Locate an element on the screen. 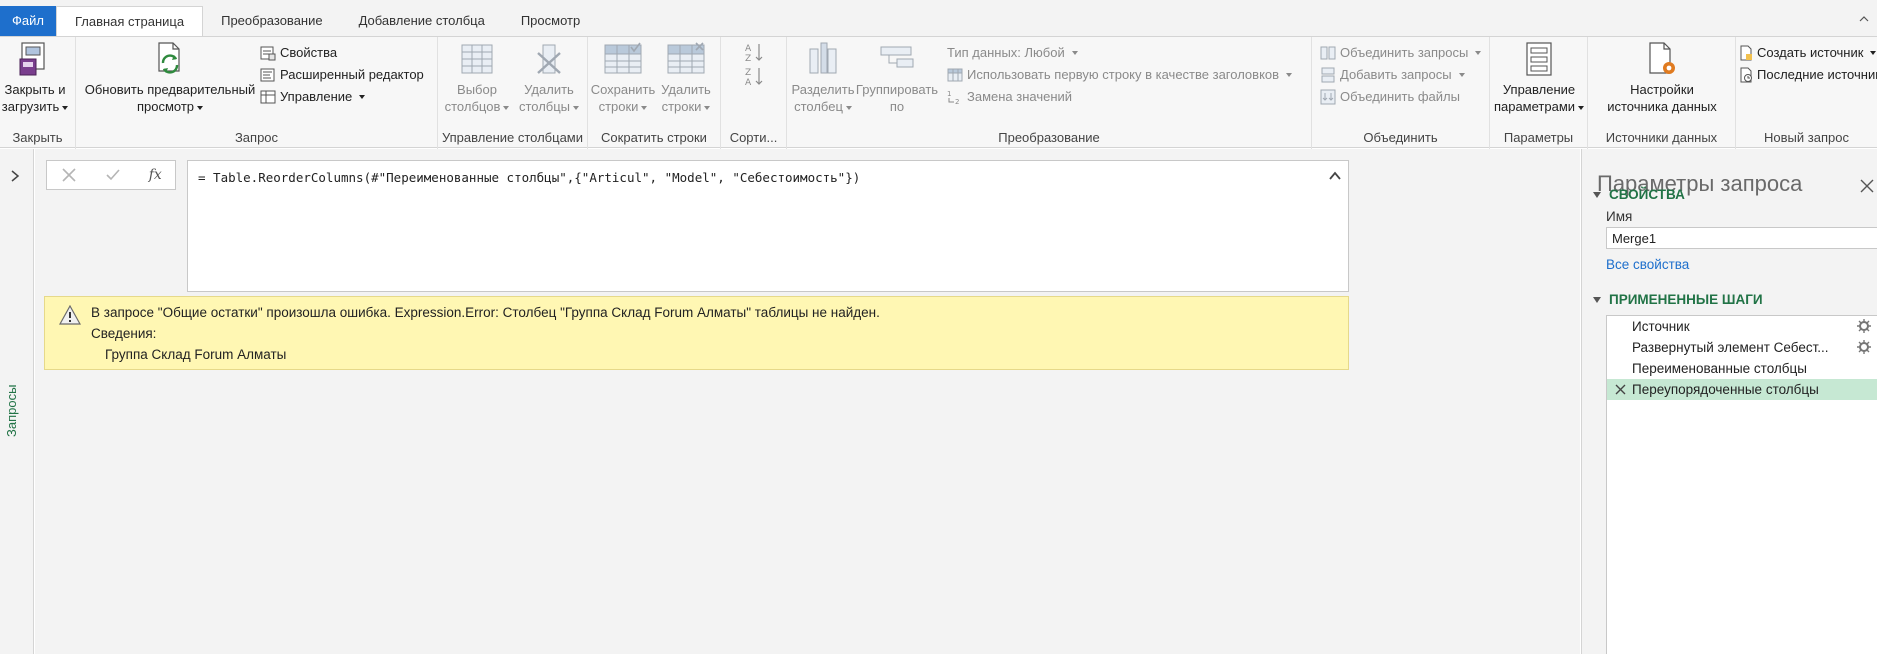 The image size is (1877, 654). keep-rows-label-2: строки is located at coordinates (618, 106).